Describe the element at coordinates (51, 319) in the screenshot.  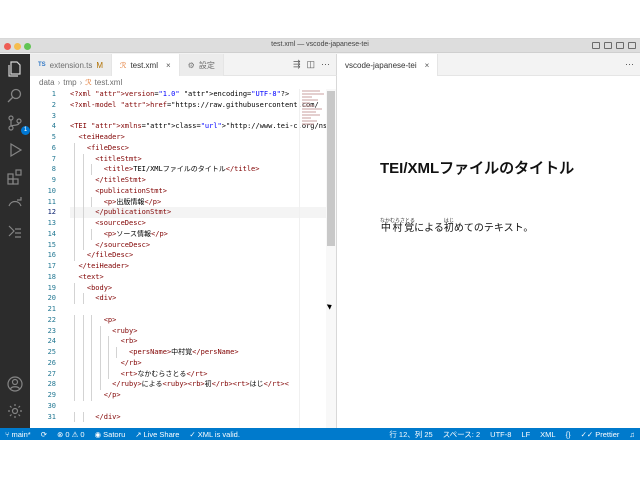
I see `line-number: 22` at that location.